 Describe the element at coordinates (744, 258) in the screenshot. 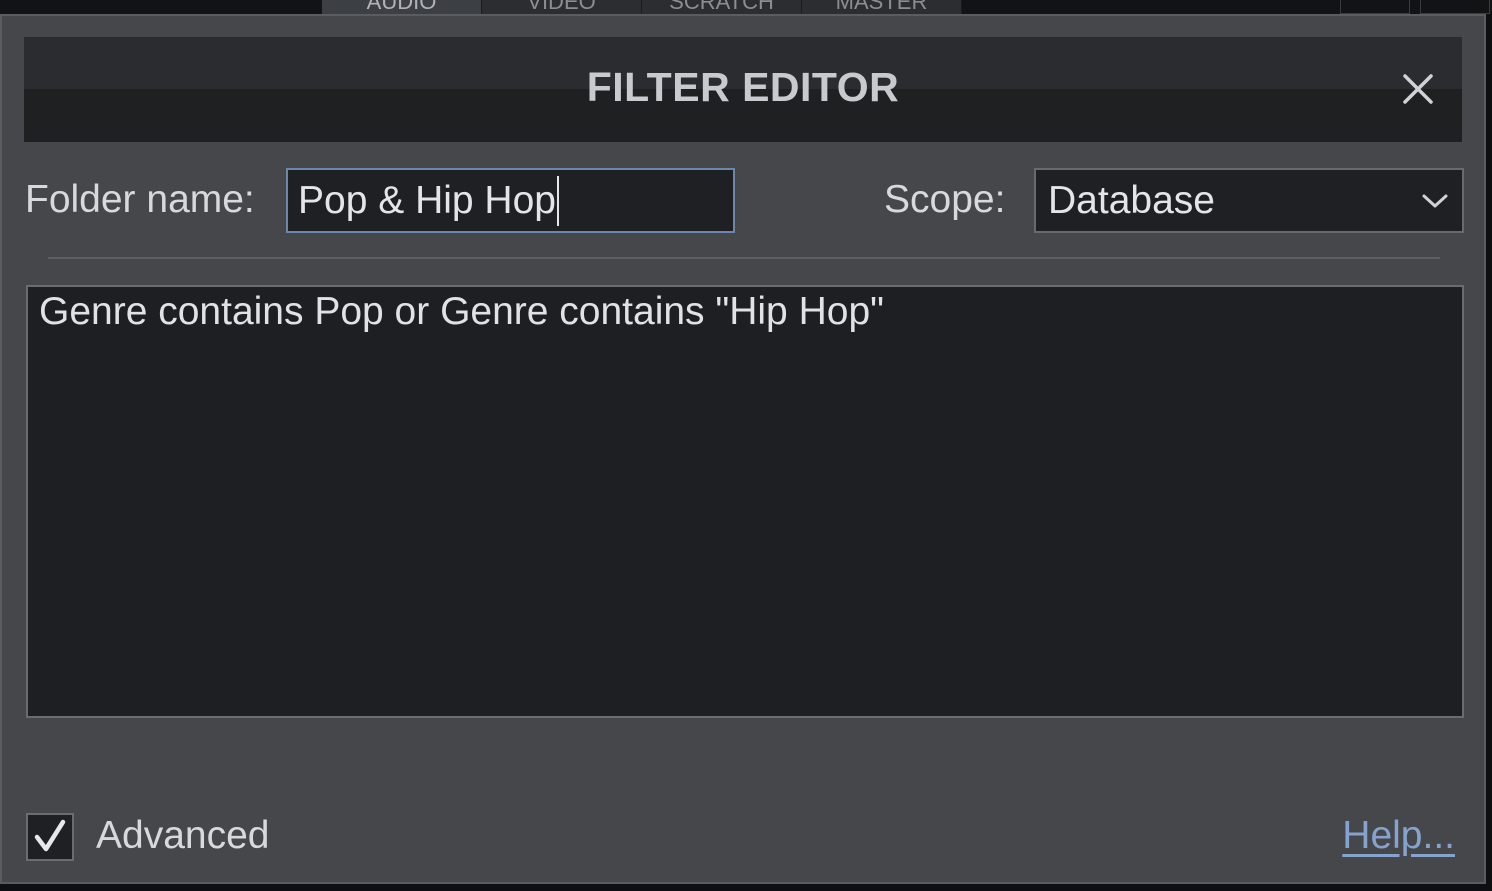

I see `divider` at that location.